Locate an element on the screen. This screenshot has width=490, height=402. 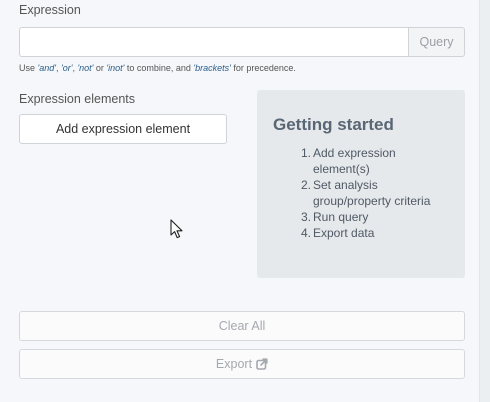
expression-input is located at coordinates (213, 42).